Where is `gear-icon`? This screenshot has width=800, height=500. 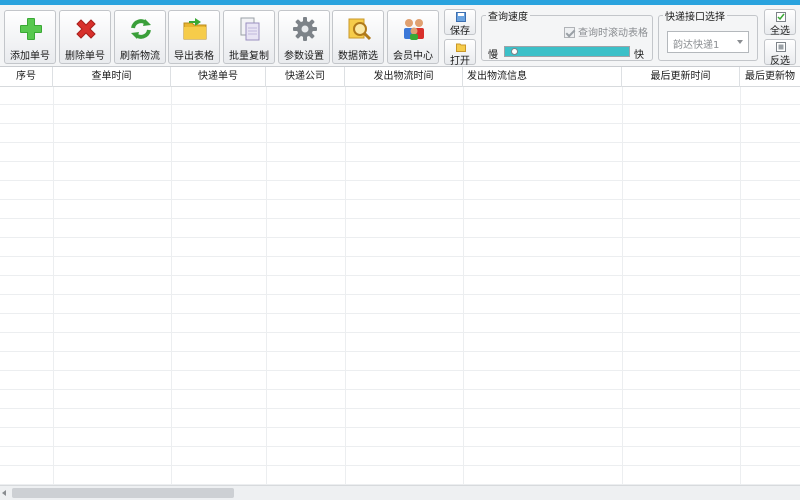
gear-icon is located at coordinates (305, 29).